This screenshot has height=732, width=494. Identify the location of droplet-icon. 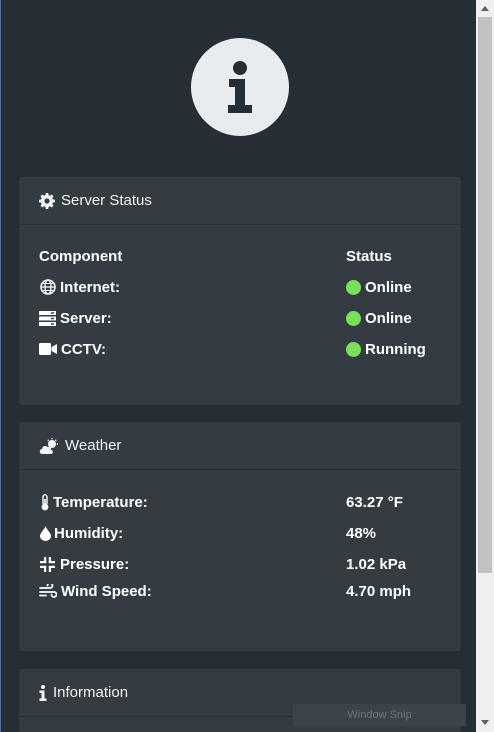
(45, 533).